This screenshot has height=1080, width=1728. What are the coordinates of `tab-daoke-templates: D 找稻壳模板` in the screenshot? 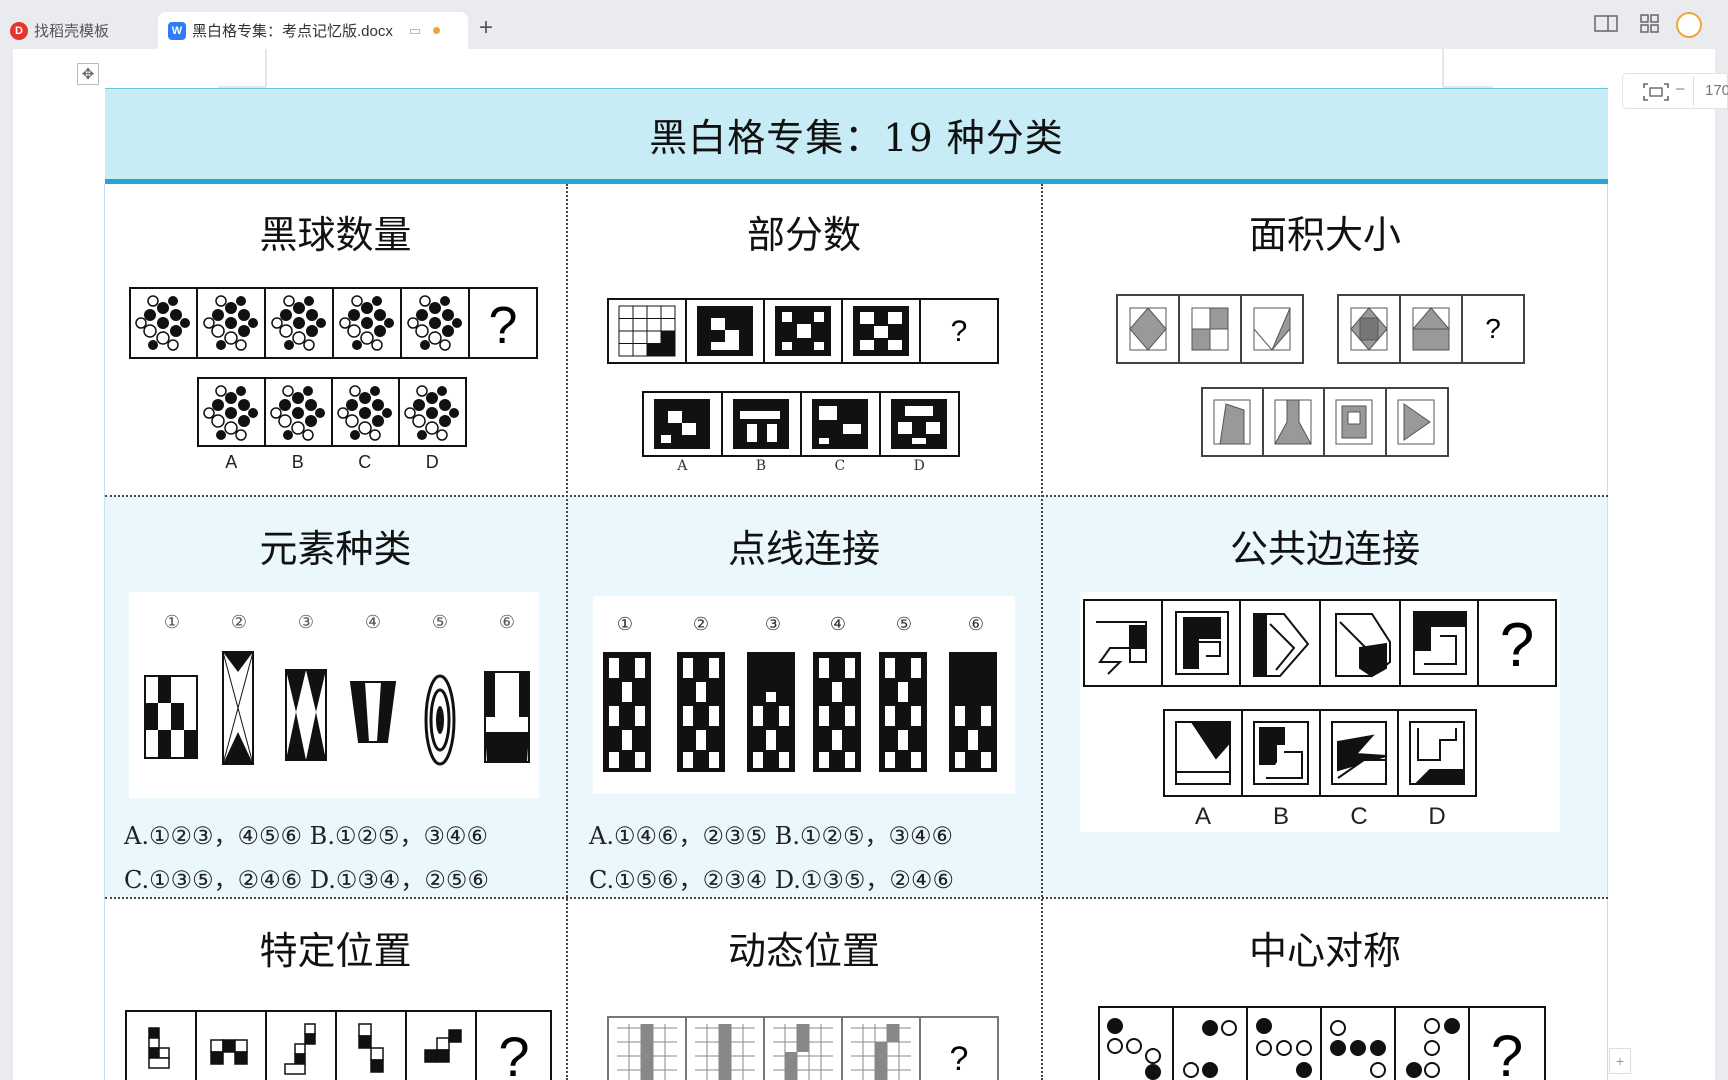 It's located at (76, 30).